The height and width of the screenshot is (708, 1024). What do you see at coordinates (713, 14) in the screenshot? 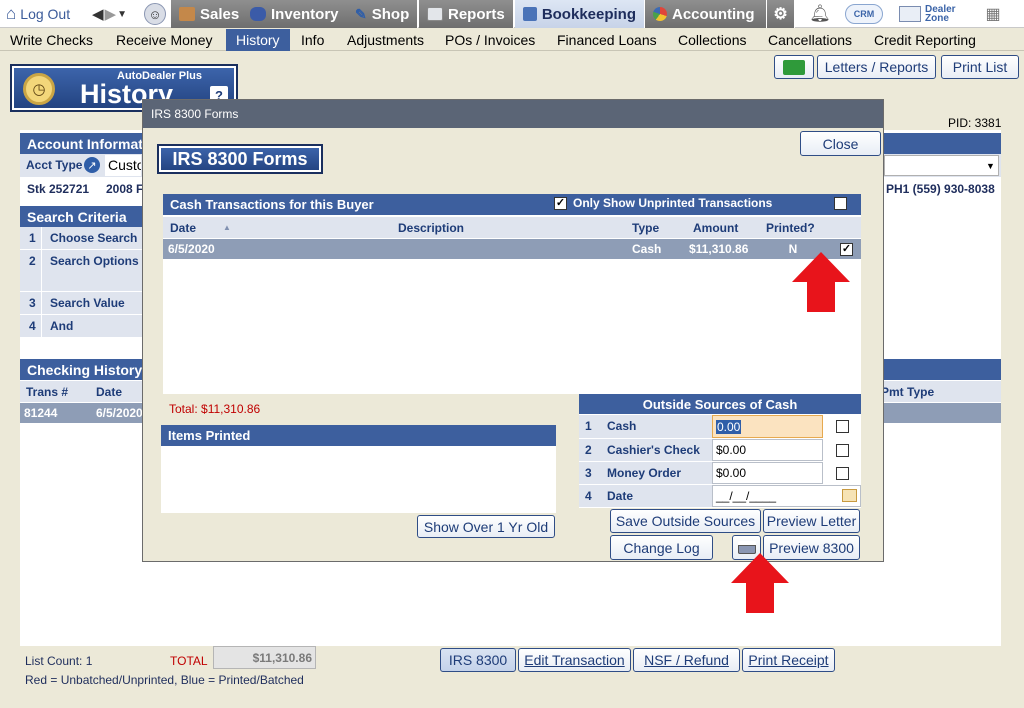
I see `tab-accounting-label: Accounting` at bounding box center [713, 14].